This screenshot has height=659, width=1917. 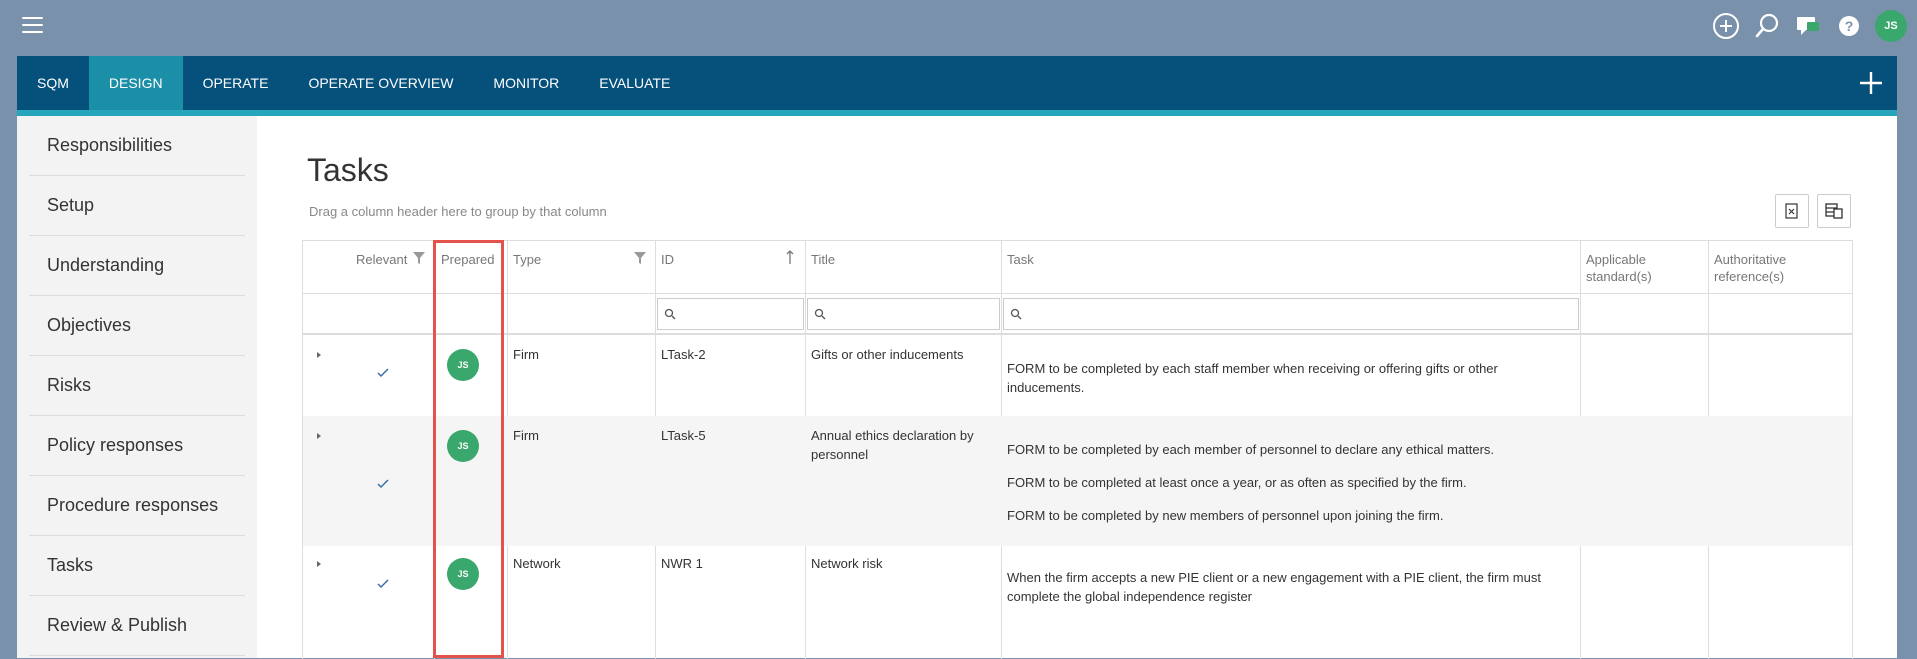 What do you see at coordinates (887, 354) in the screenshot?
I see `title-cell: Gifts or other inducements` at bounding box center [887, 354].